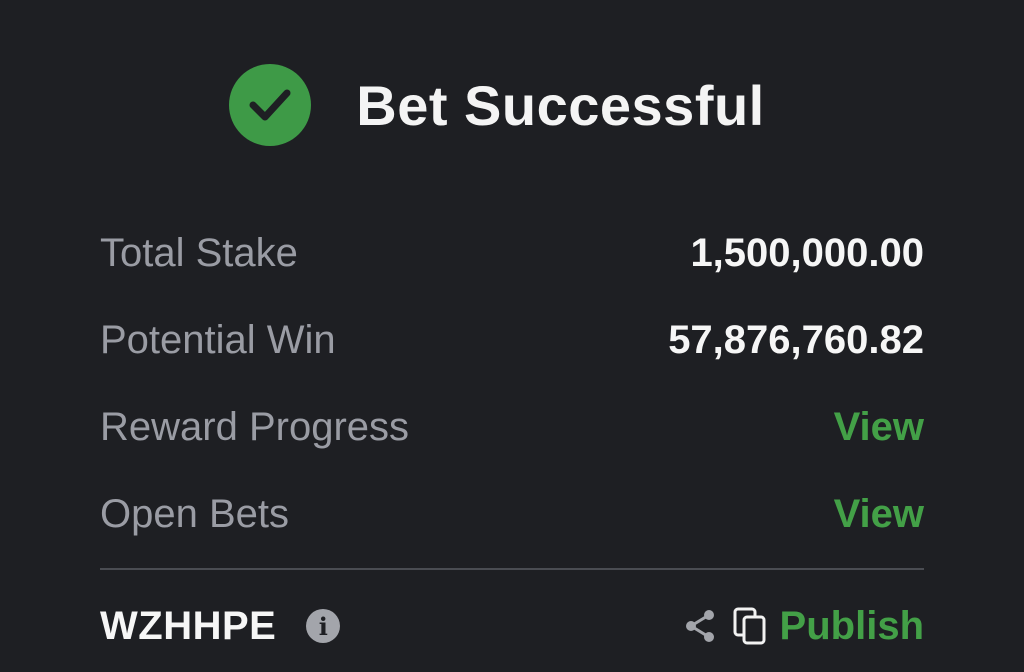 Image resolution: width=1024 pixels, height=672 pixels. I want to click on header: Bet Successful, so click(512, 105).